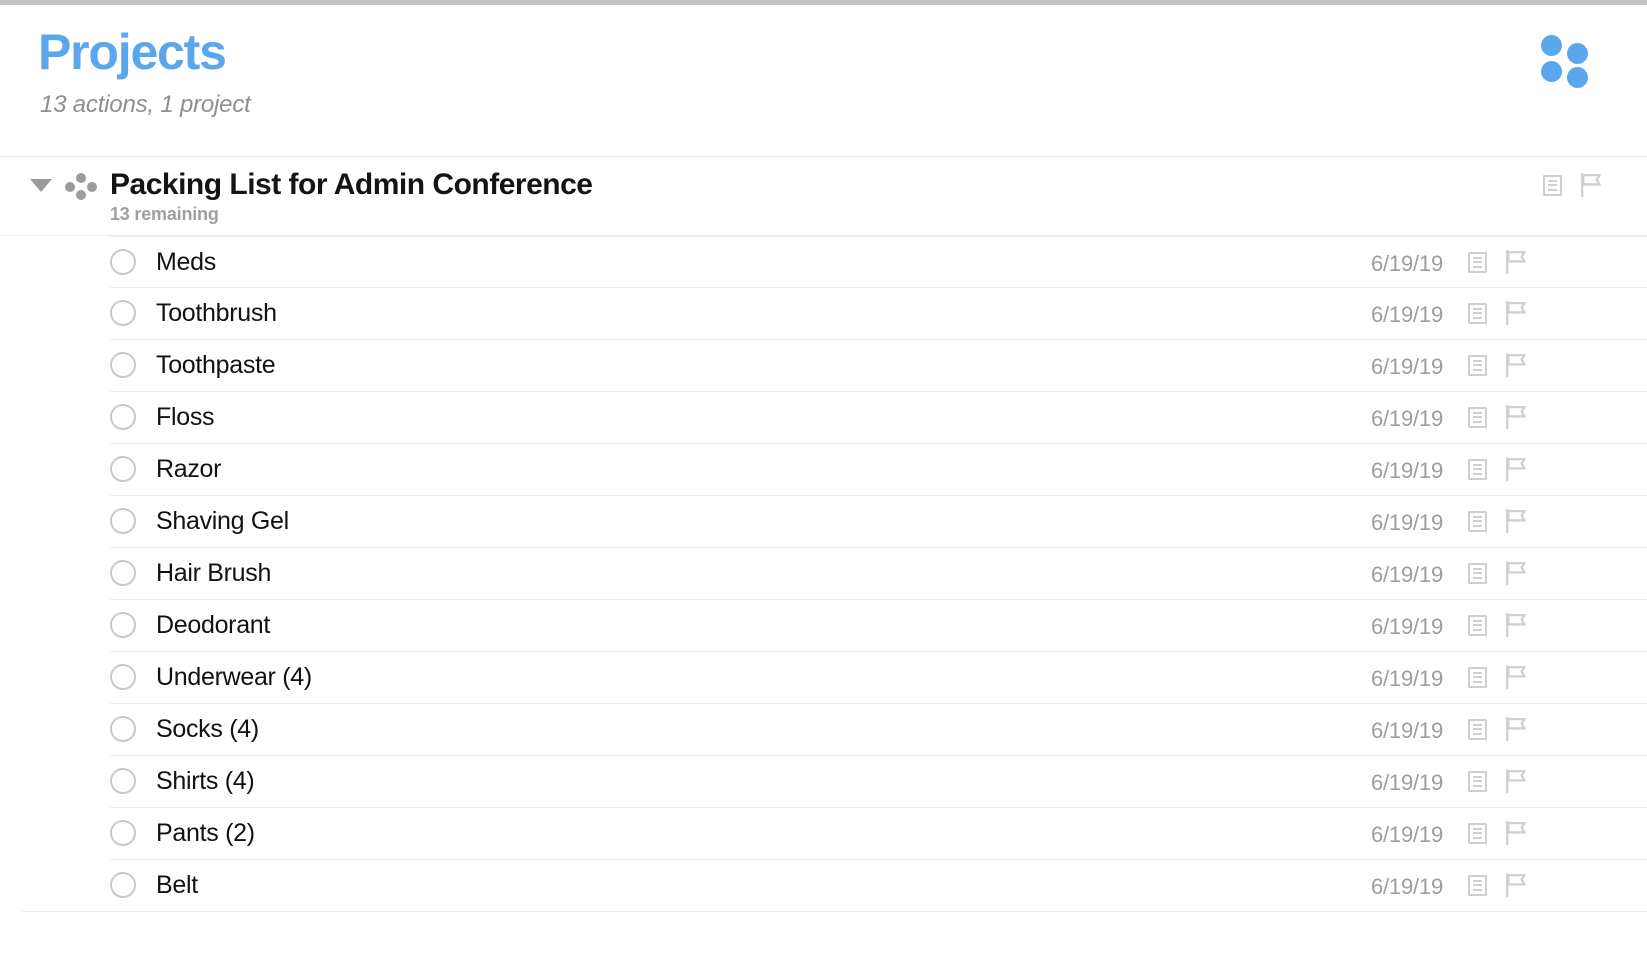 The width and height of the screenshot is (1647, 975). What do you see at coordinates (823, 469) in the screenshot?
I see `task-row: Razor 6/19/19` at bounding box center [823, 469].